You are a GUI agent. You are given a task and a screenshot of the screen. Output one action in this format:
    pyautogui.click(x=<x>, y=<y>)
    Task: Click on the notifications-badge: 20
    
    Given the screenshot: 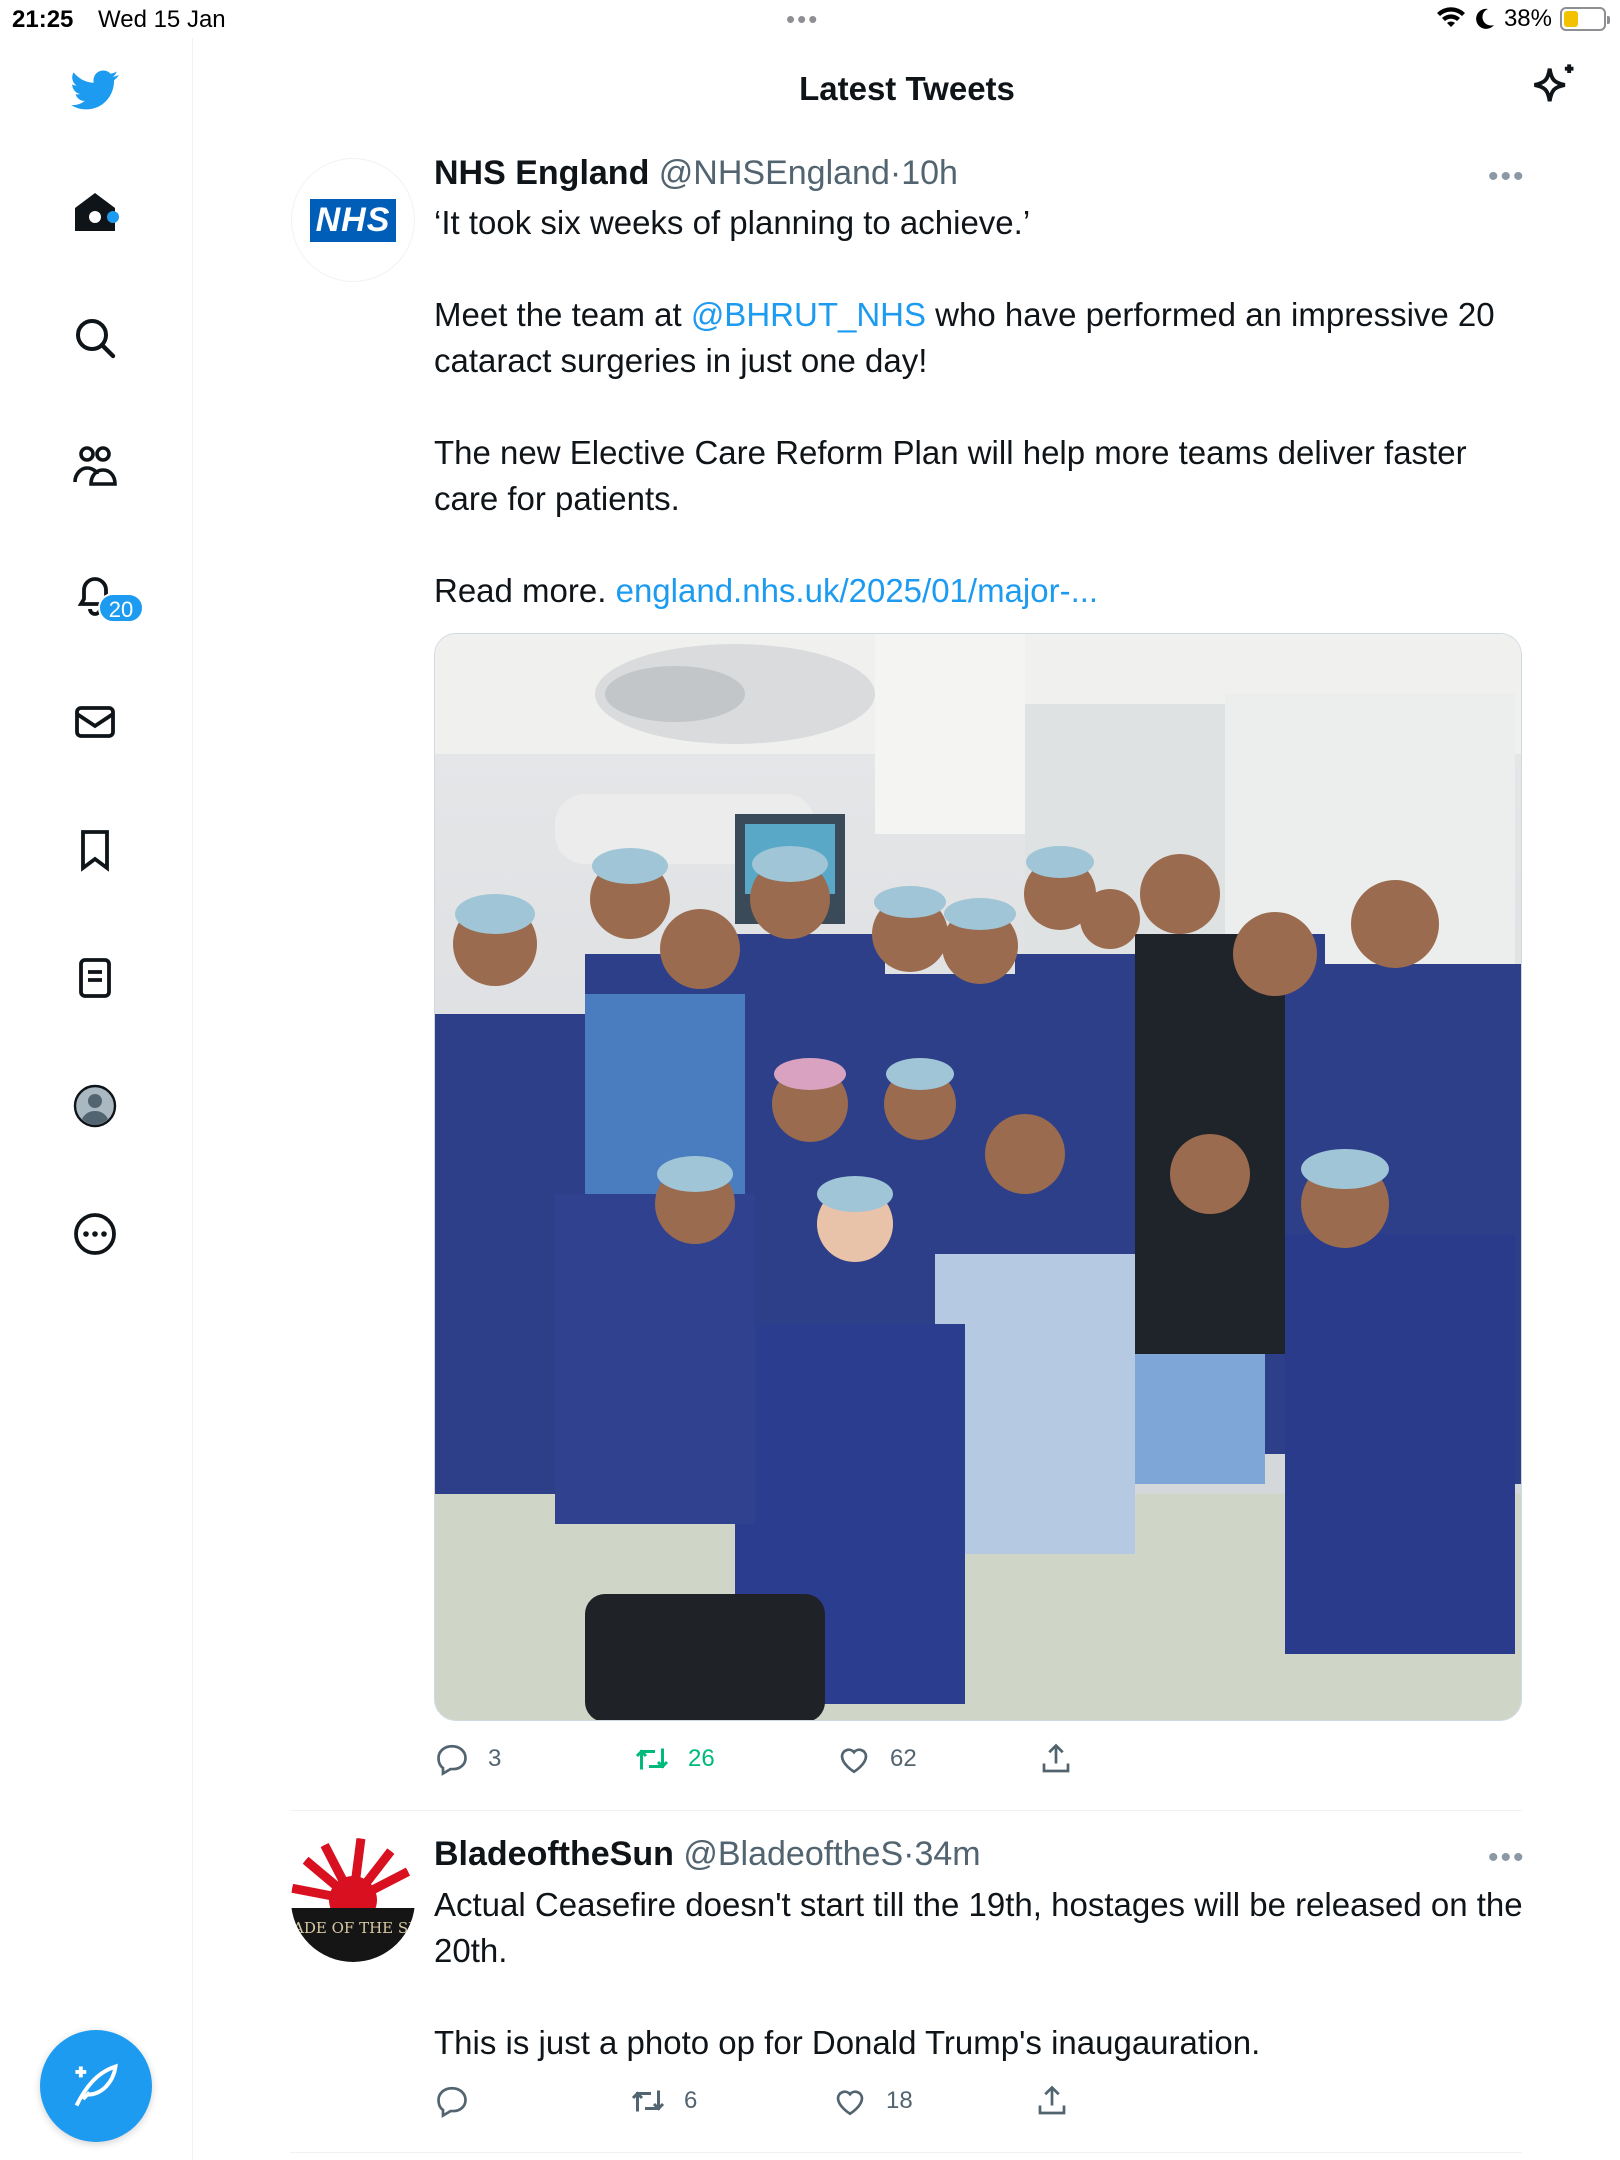 What is the action you would take?
    pyautogui.click(x=121, y=608)
    